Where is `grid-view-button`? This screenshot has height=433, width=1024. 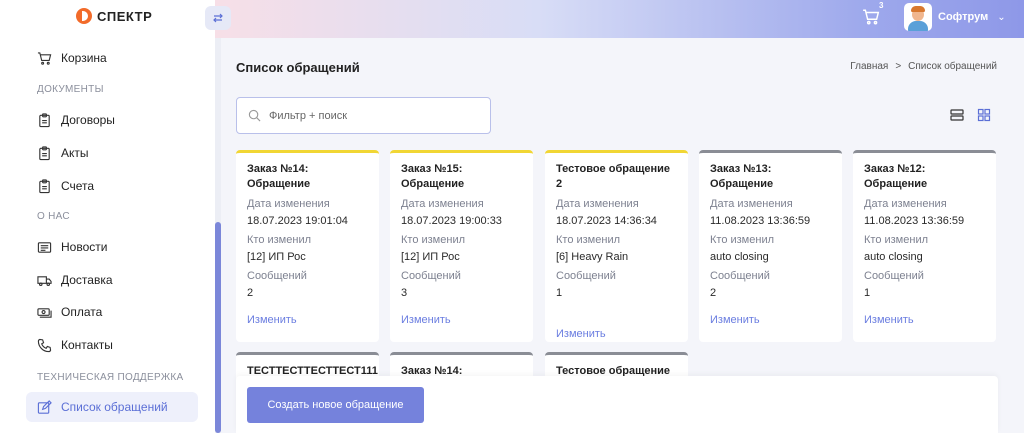
grid-view-button is located at coordinates (984, 115).